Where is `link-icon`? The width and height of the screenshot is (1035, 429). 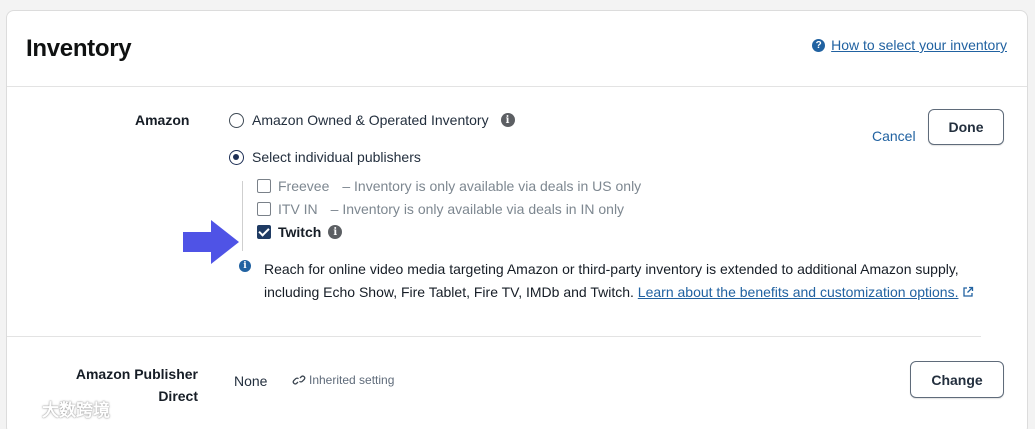 link-icon is located at coordinates (299, 380).